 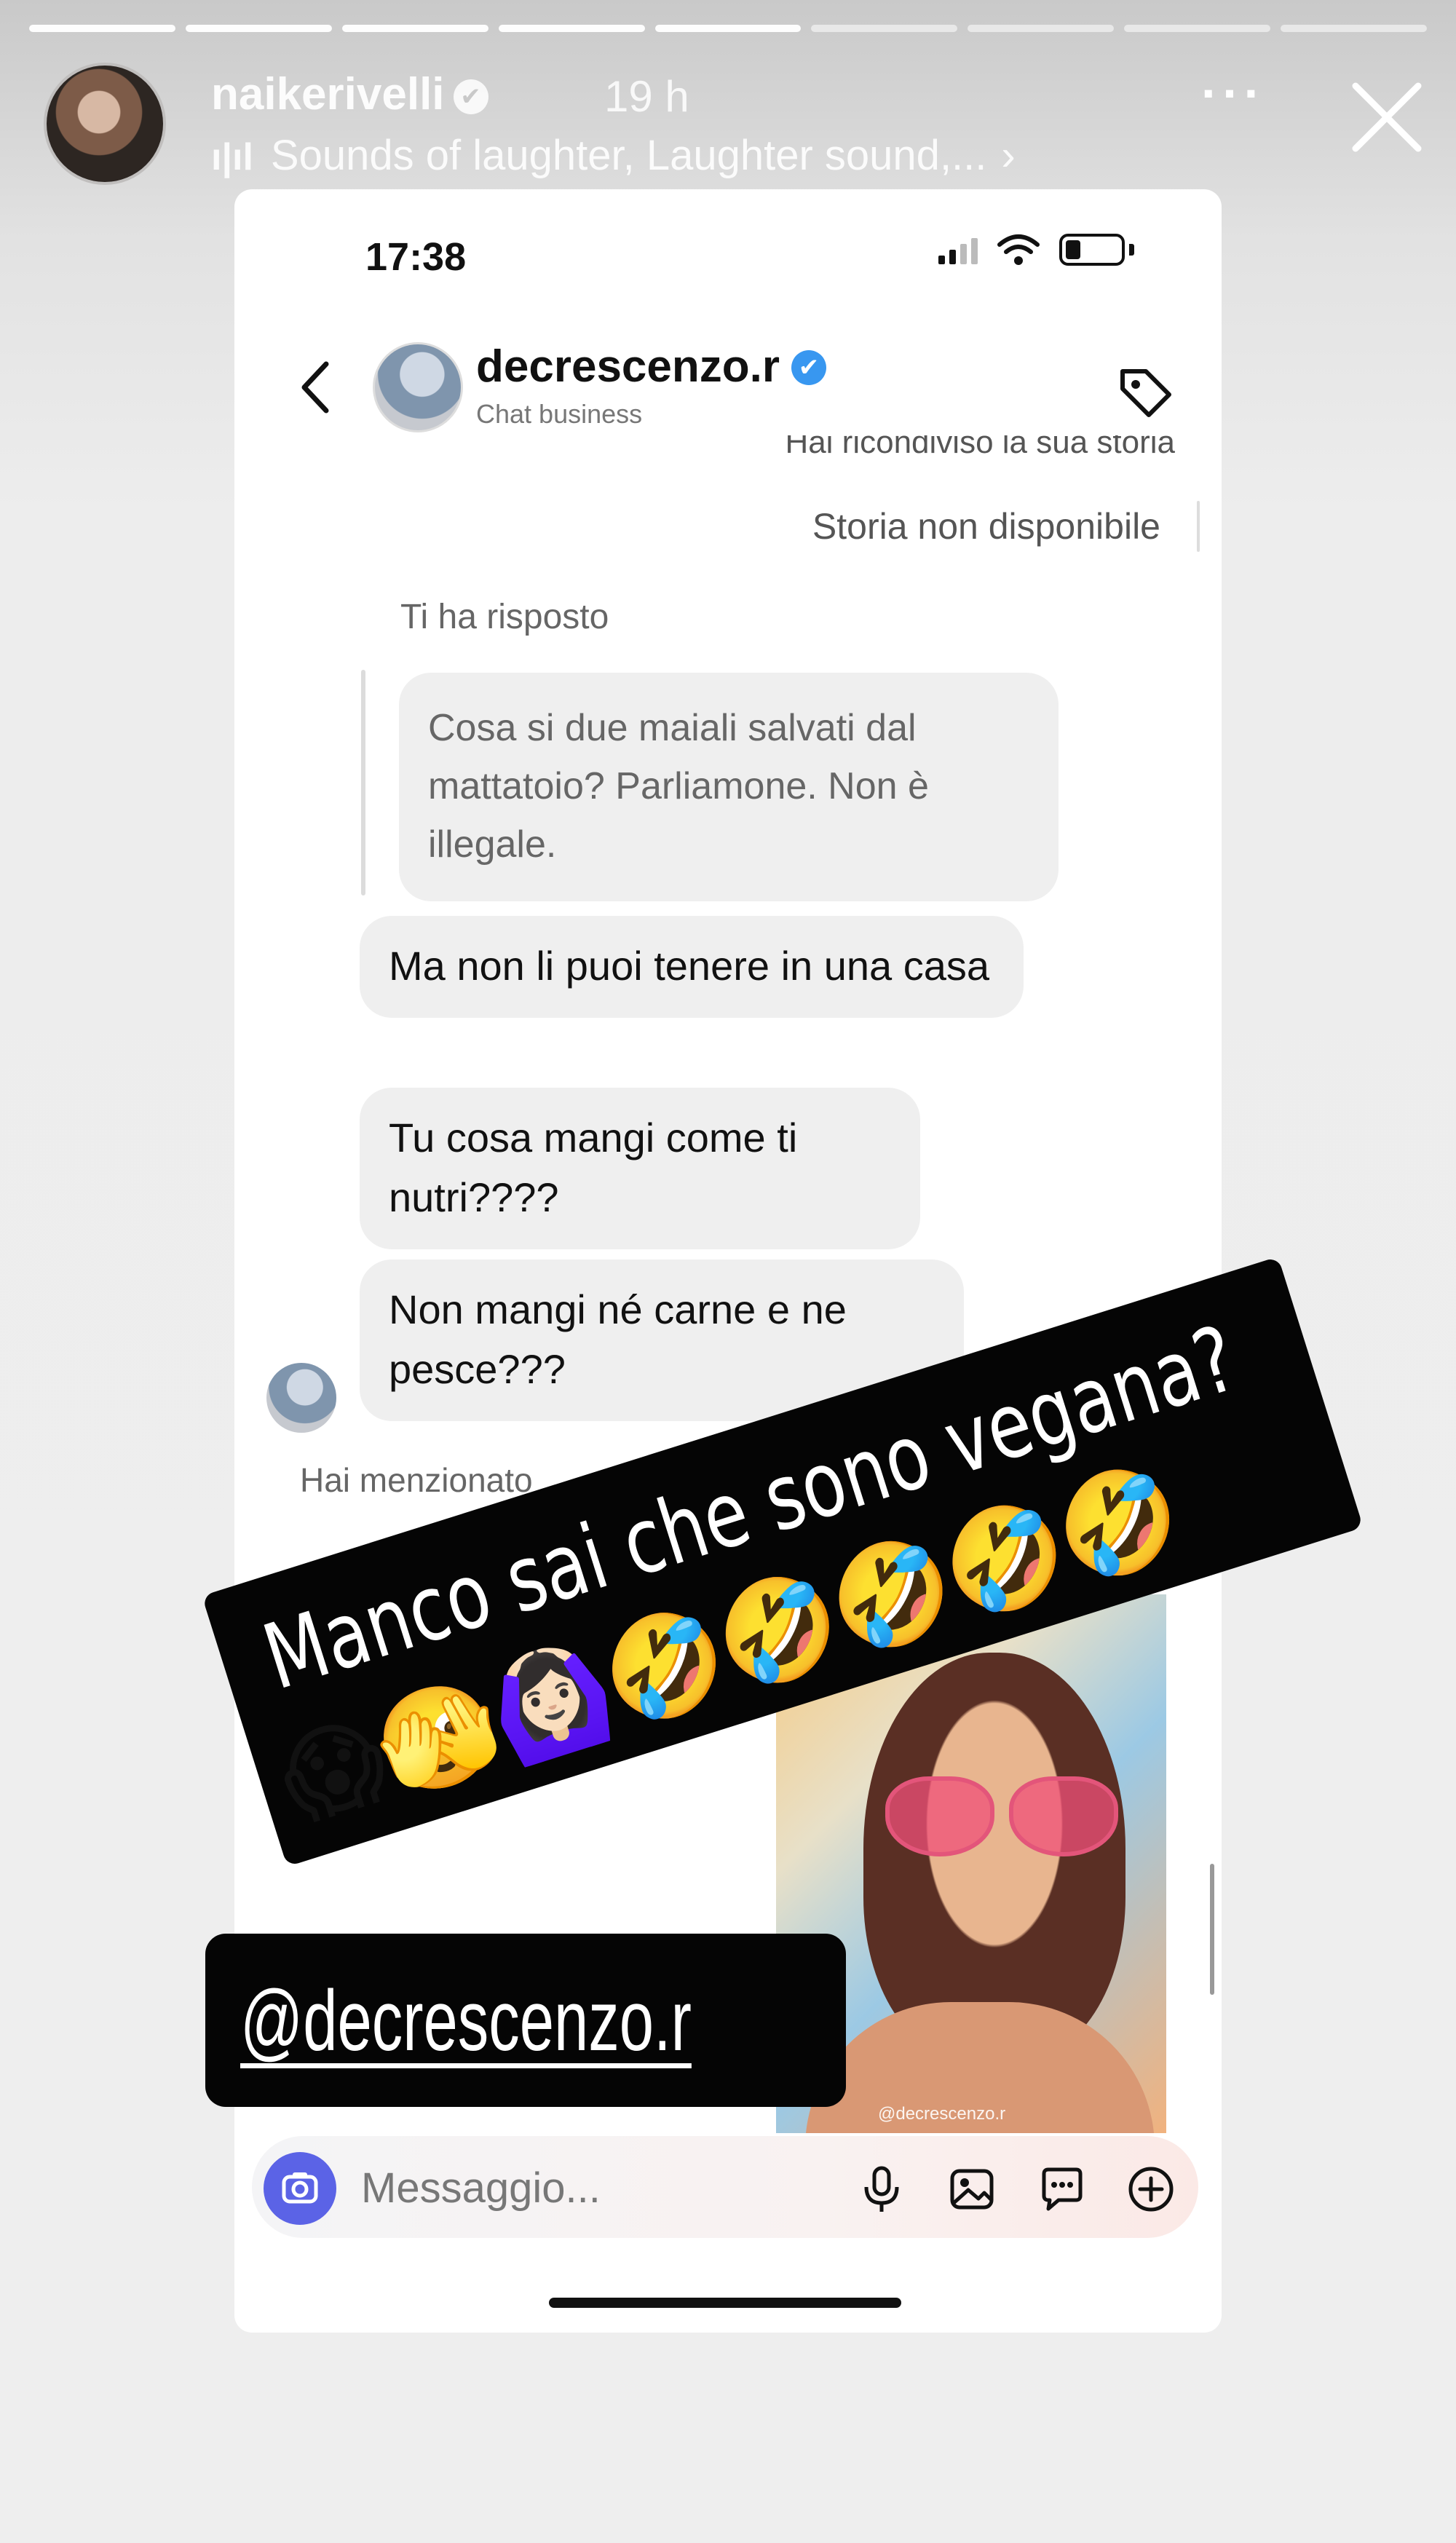 I want to click on plus-circle-icon, so click(x=1150, y=2189).